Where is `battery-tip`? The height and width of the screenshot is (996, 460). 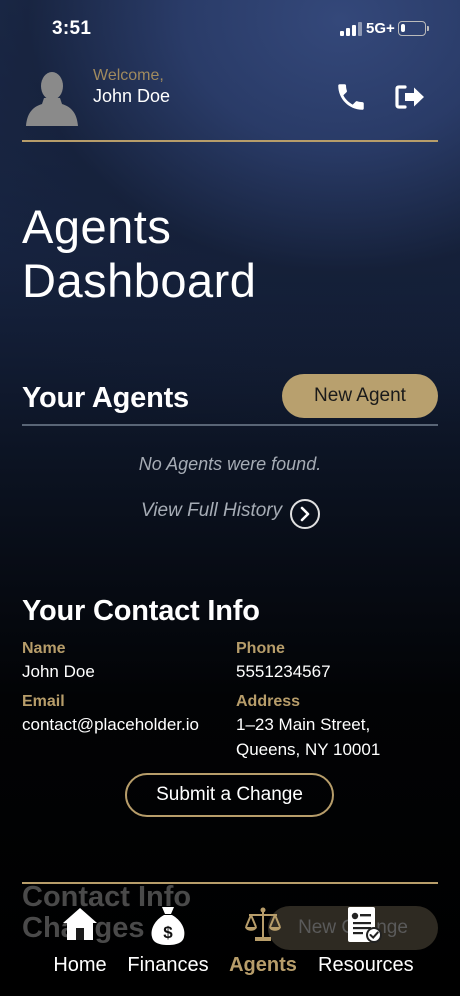 battery-tip is located at coordinates (428, 28).